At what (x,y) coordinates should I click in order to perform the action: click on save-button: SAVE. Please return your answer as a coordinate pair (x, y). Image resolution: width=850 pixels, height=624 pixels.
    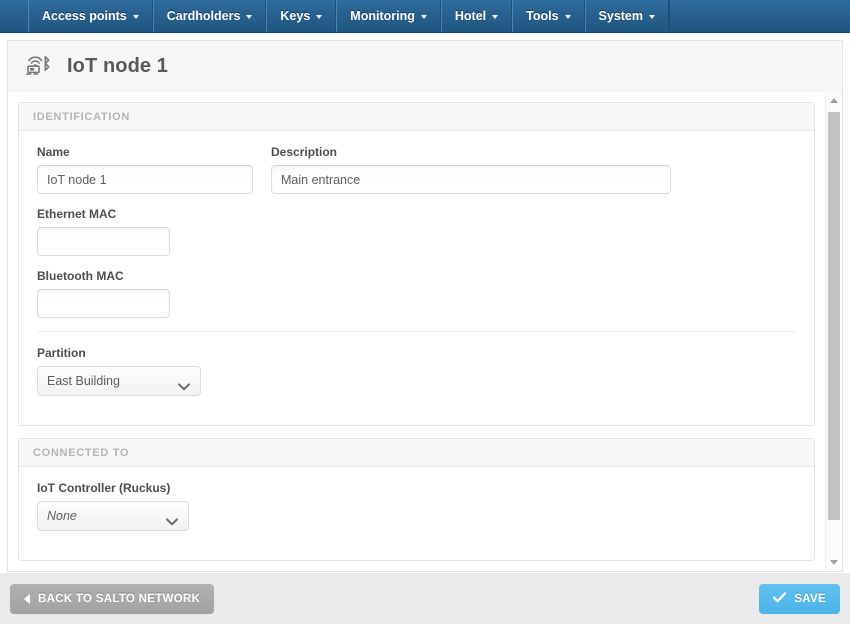
    Looking at the image, I should click on (799, 598).